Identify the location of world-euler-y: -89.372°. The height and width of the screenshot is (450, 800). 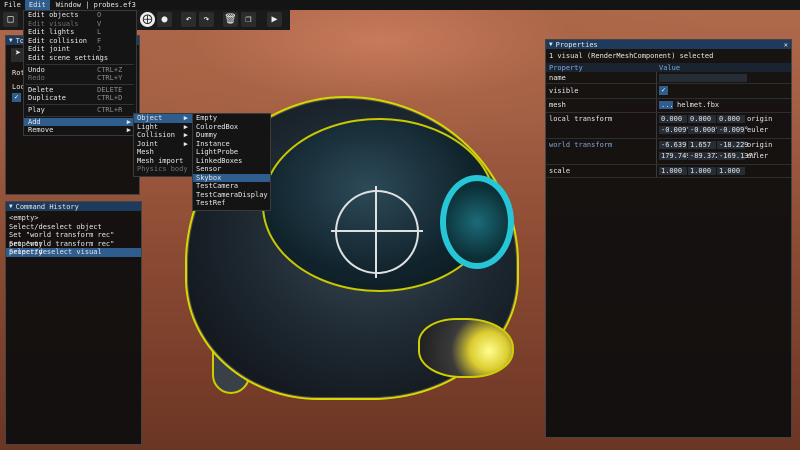
(706, 156).